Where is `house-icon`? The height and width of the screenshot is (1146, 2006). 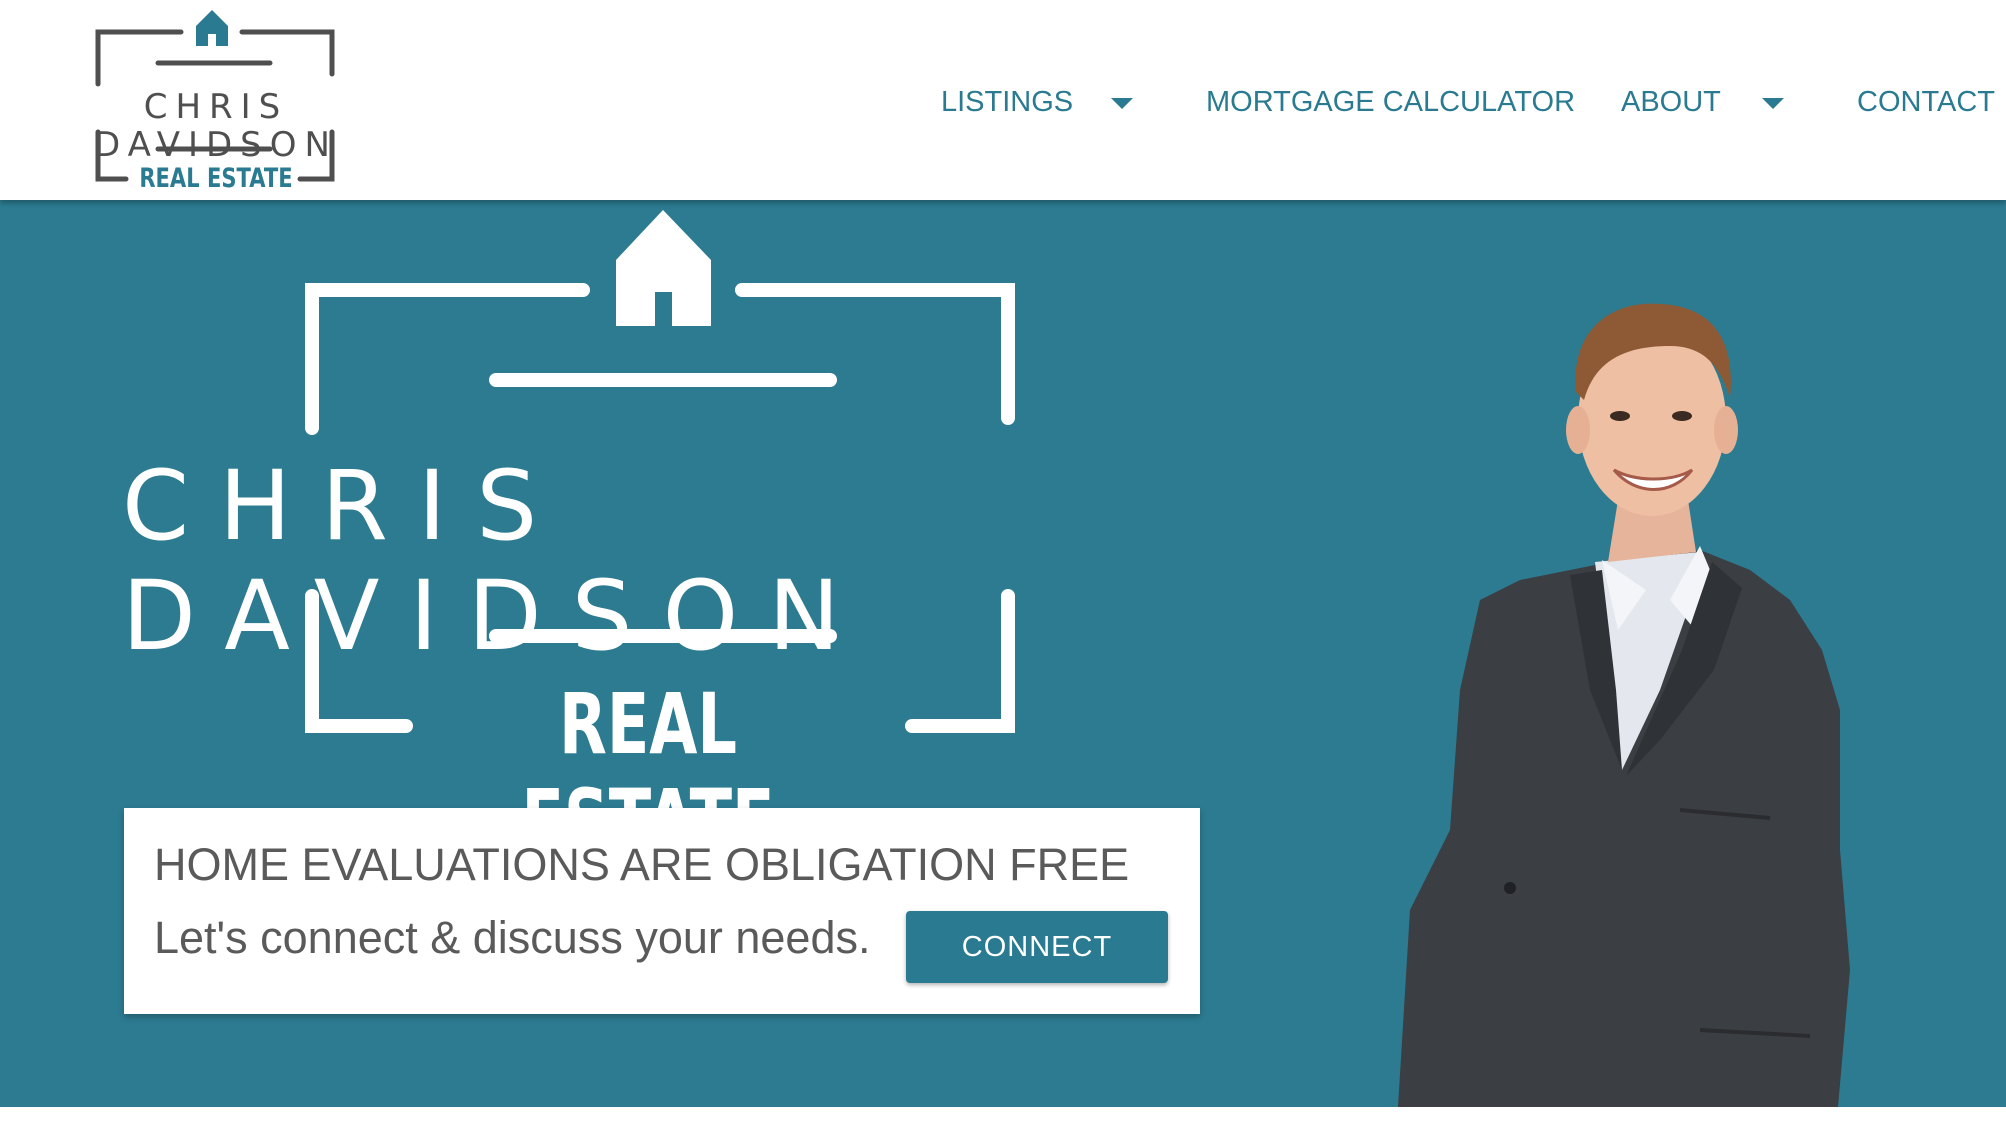 house-icon is located at coordinates (212, 28).